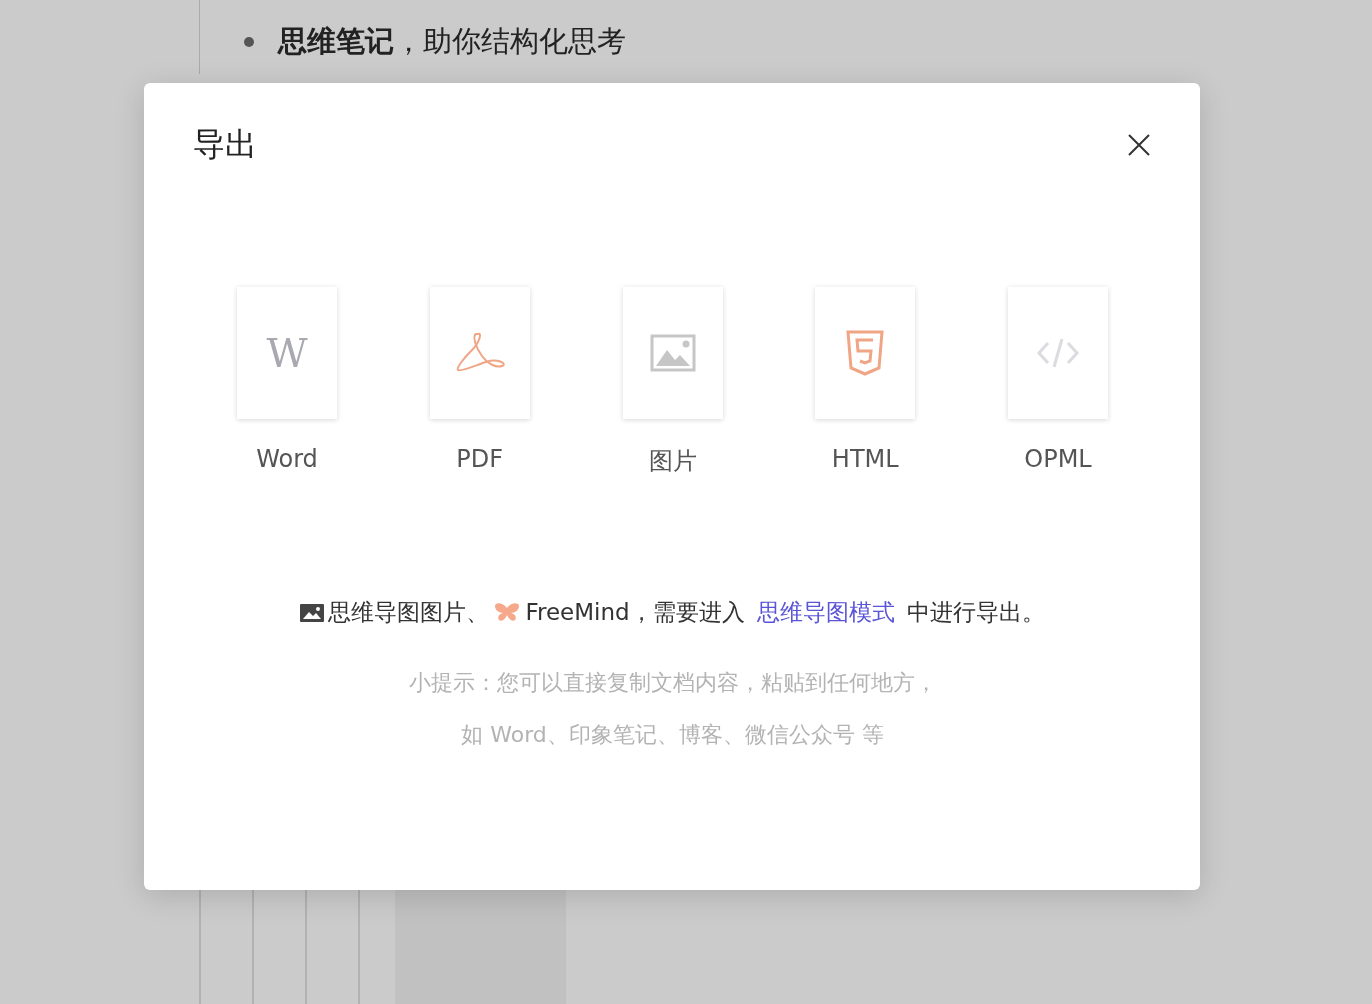 The width and height of the screenshot is (1372, 1004). Describe the element at coordinates (480, 459) in the screenshot. I see `format-label: PDF` at that location.